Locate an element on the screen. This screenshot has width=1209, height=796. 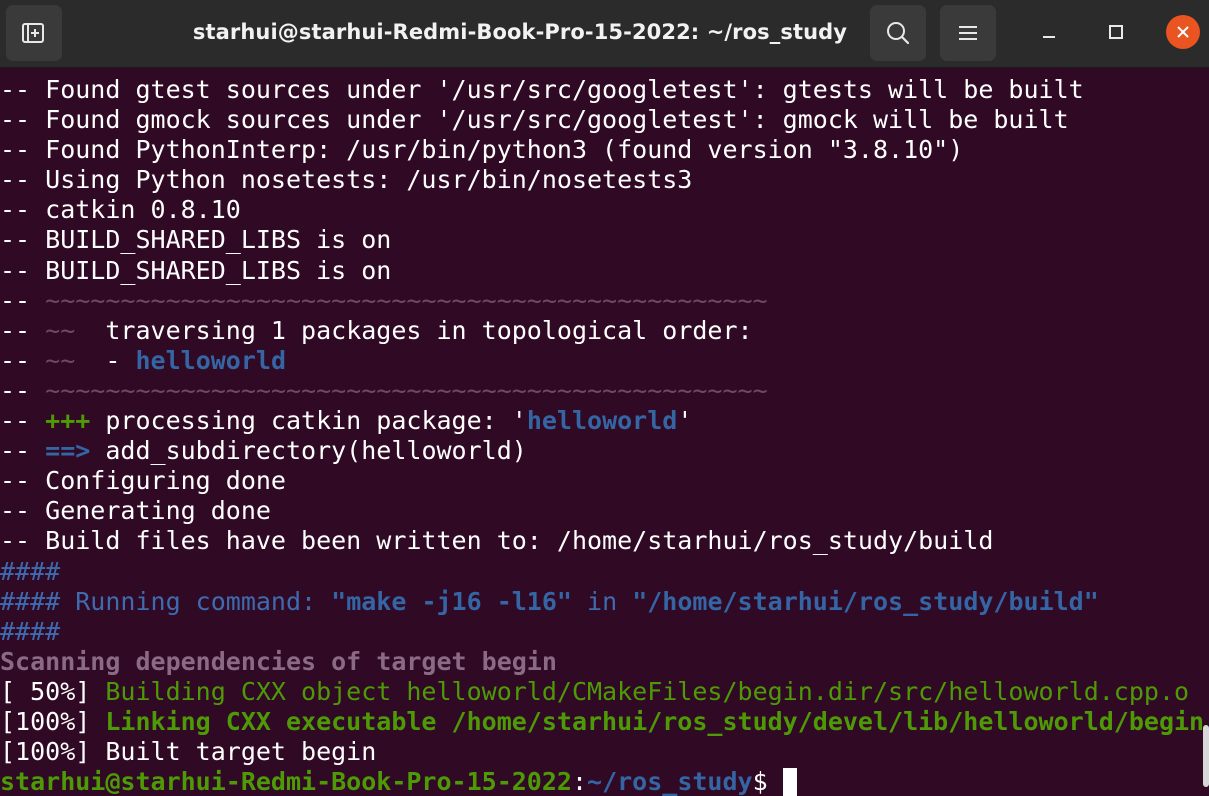
new-tab-icon is located at coordinates (33, 33).